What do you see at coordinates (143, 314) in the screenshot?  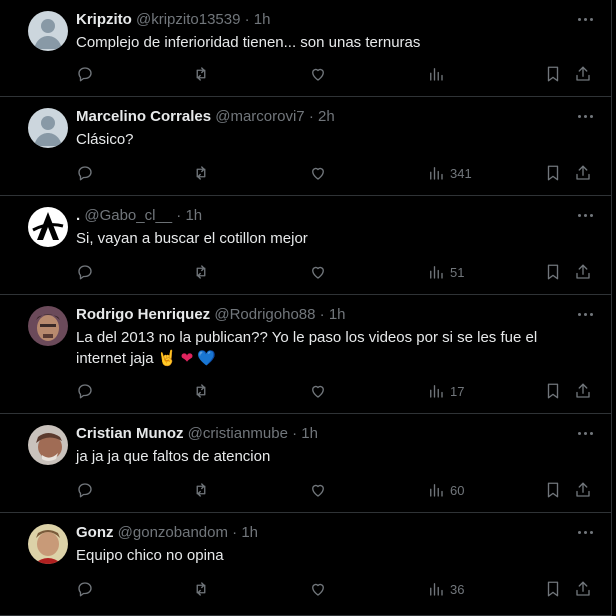 I see `display-name: Rodrigo Henriquez` at bounding box center [143, 314].